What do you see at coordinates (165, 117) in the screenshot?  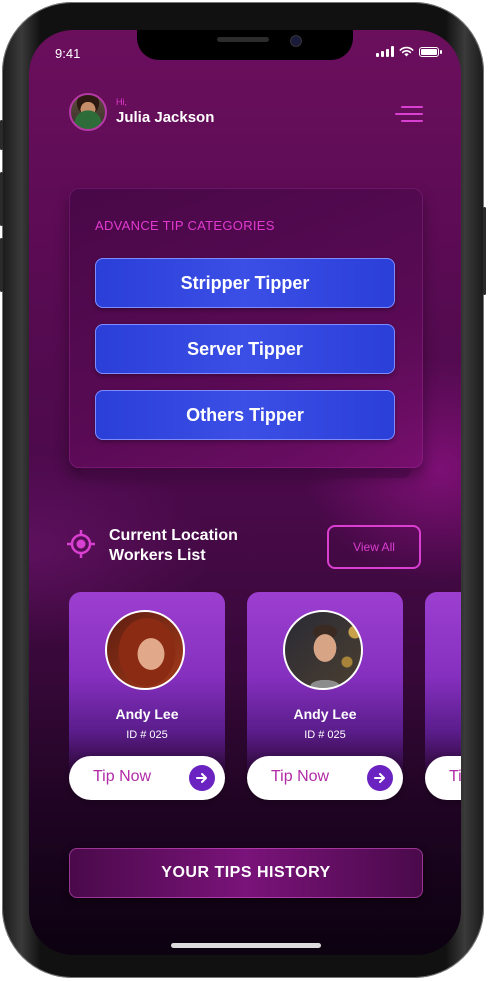 I see `user-name: Julia Jackson` at bounding box center [165, 117].